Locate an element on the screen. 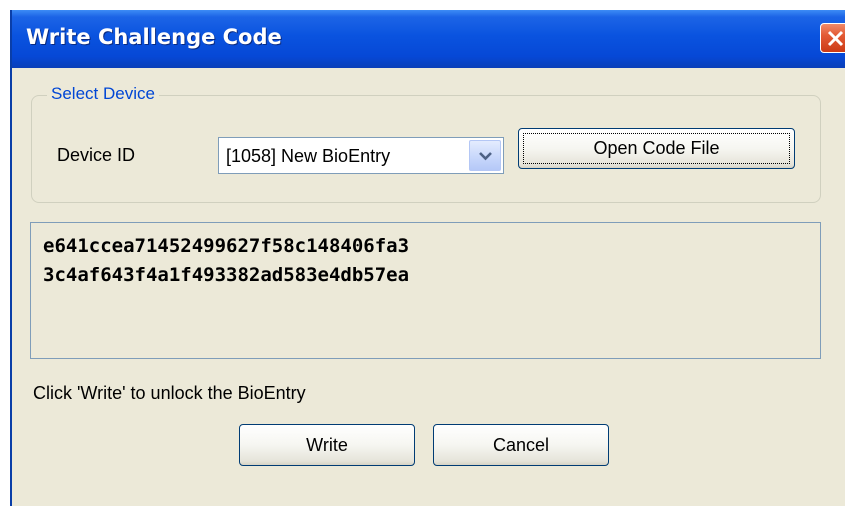 Image resolution: width=845 pixels, height=506 pixels. open-code-file-button: Open Code File is located at coordinates (656, 148).